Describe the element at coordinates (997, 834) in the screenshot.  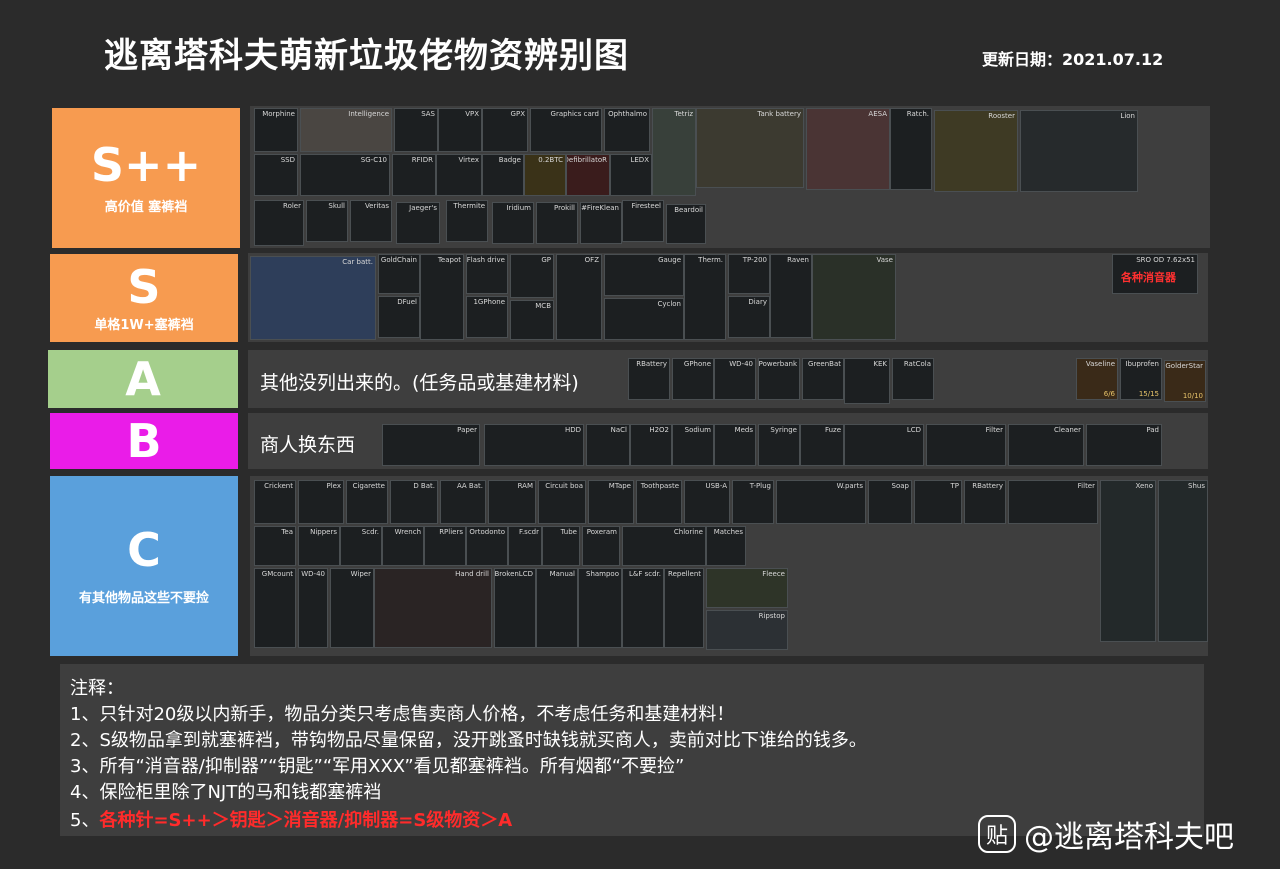
I see `tieba-logo-icon: 贴` at that location.